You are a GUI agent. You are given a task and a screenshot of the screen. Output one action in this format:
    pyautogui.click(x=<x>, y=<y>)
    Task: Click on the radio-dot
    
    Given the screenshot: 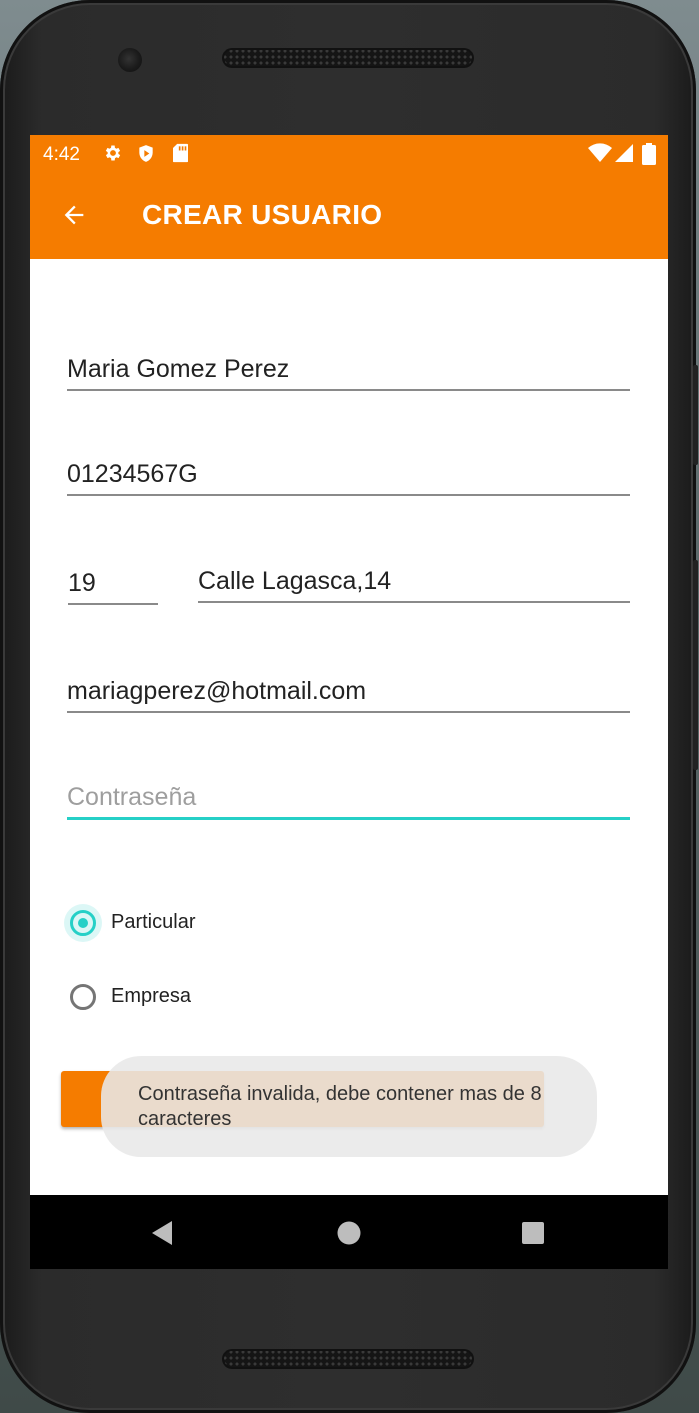 What is the action you would take?
    pyautogui.click(x=83, y=923)
    